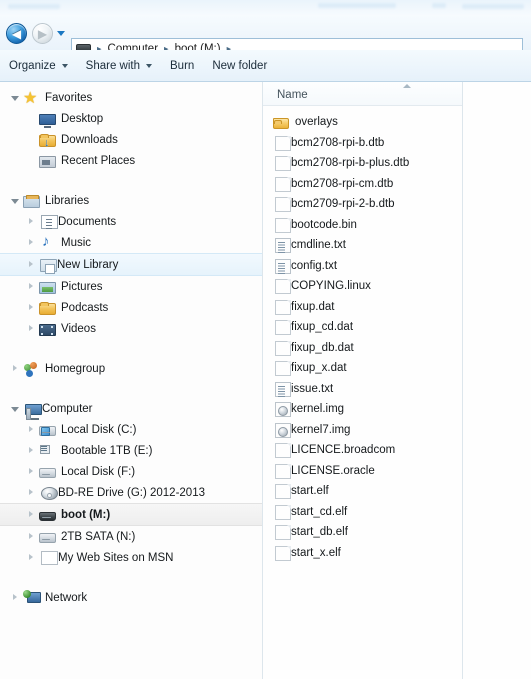 The height and width of the screenshot is (679, 531). What do you see at coordinates (131, 242) in the screenshot?
I see `sidebar-item-music: Music` at bounding box center [131, 242].